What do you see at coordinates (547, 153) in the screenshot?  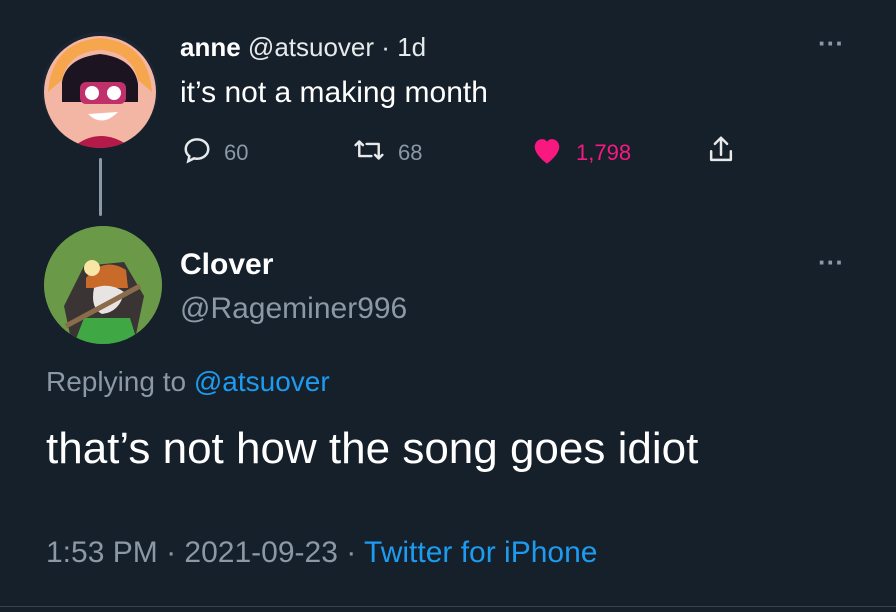 I see `heart-icon` at bounding box center [547, 153].